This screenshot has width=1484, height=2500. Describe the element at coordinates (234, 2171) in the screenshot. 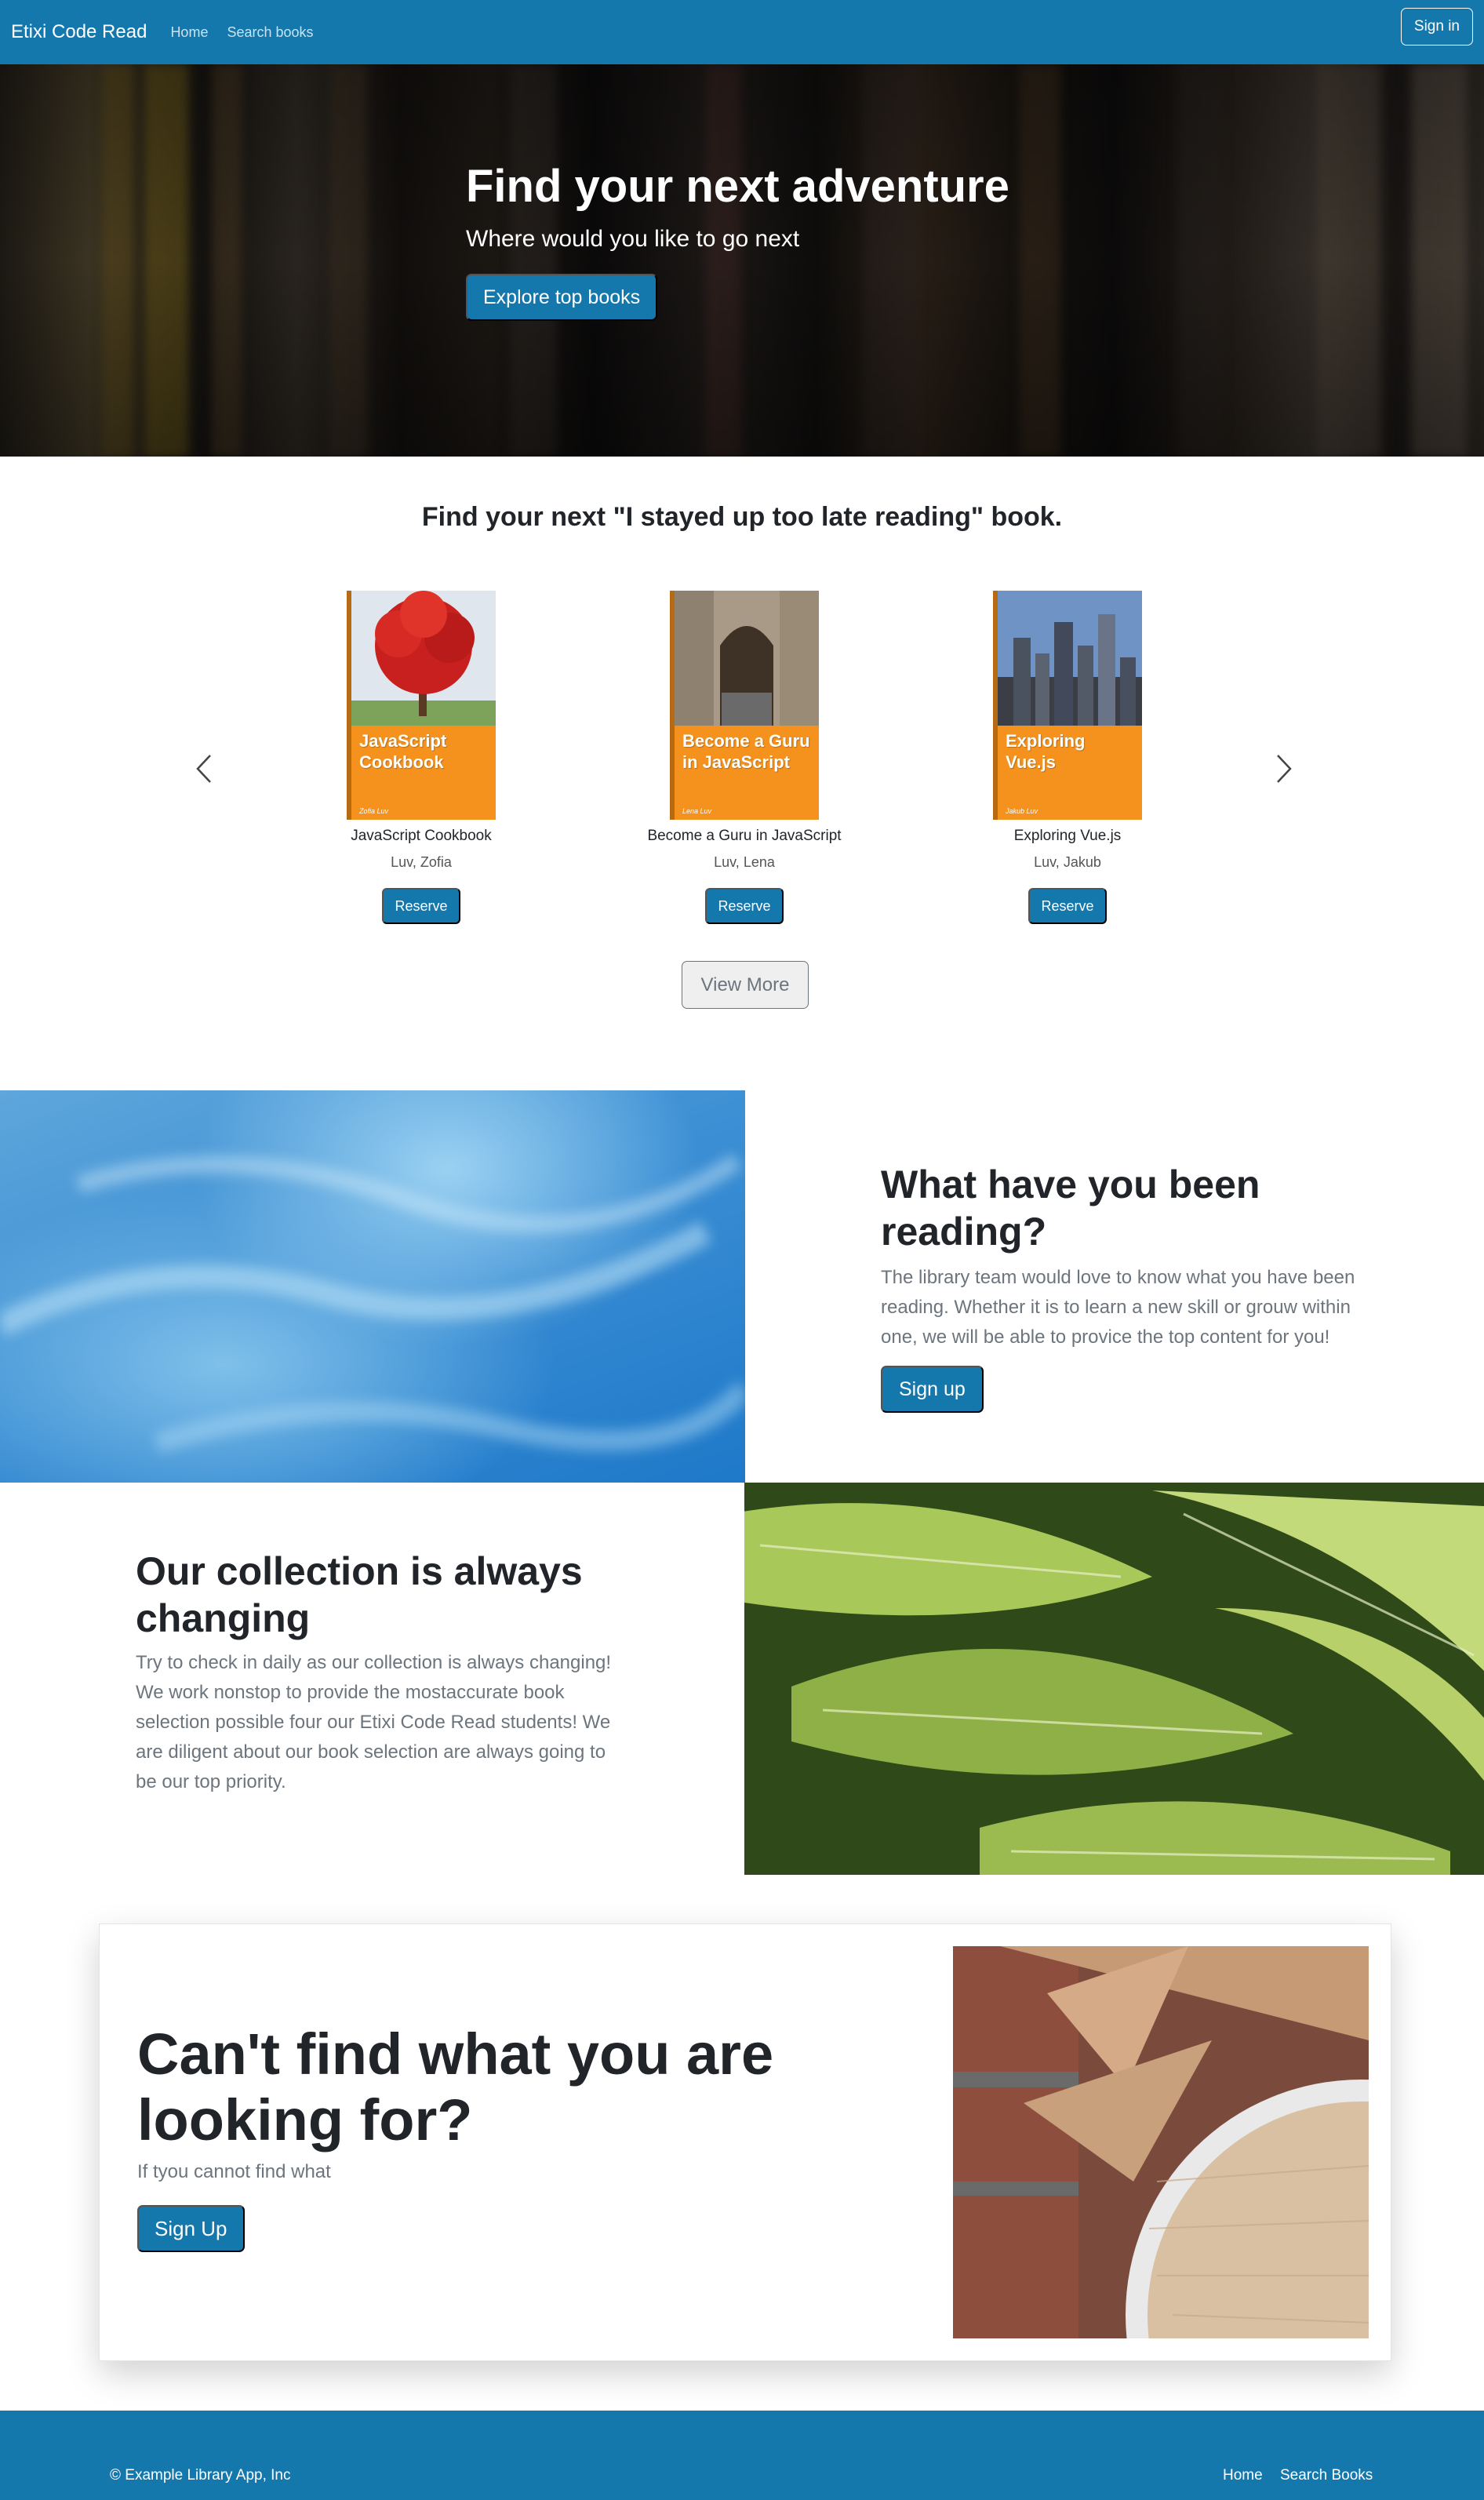

I see `cta-text: If tyou cannot find what` at that location.